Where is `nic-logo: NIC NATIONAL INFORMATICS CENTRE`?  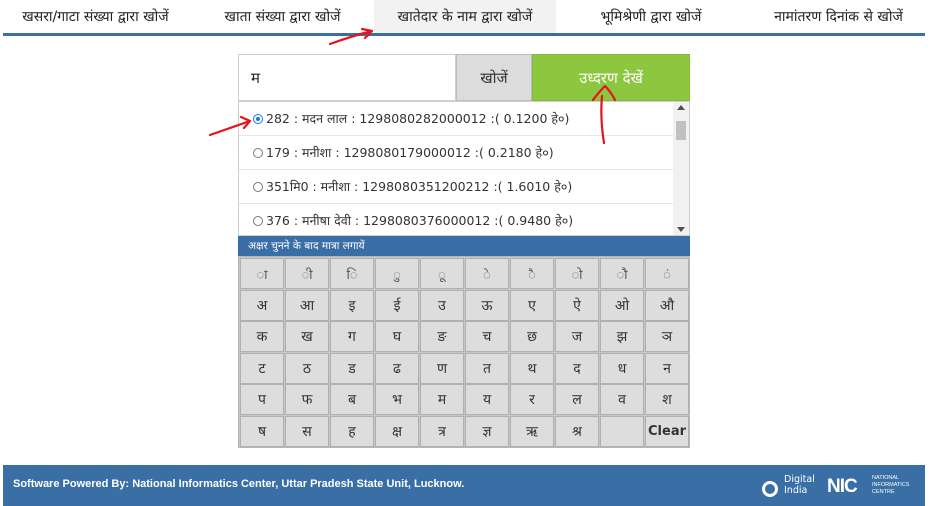
nic-logo: NIC NATIONAL INFORMATICS CENTRE is located at coordinates (872, 486).